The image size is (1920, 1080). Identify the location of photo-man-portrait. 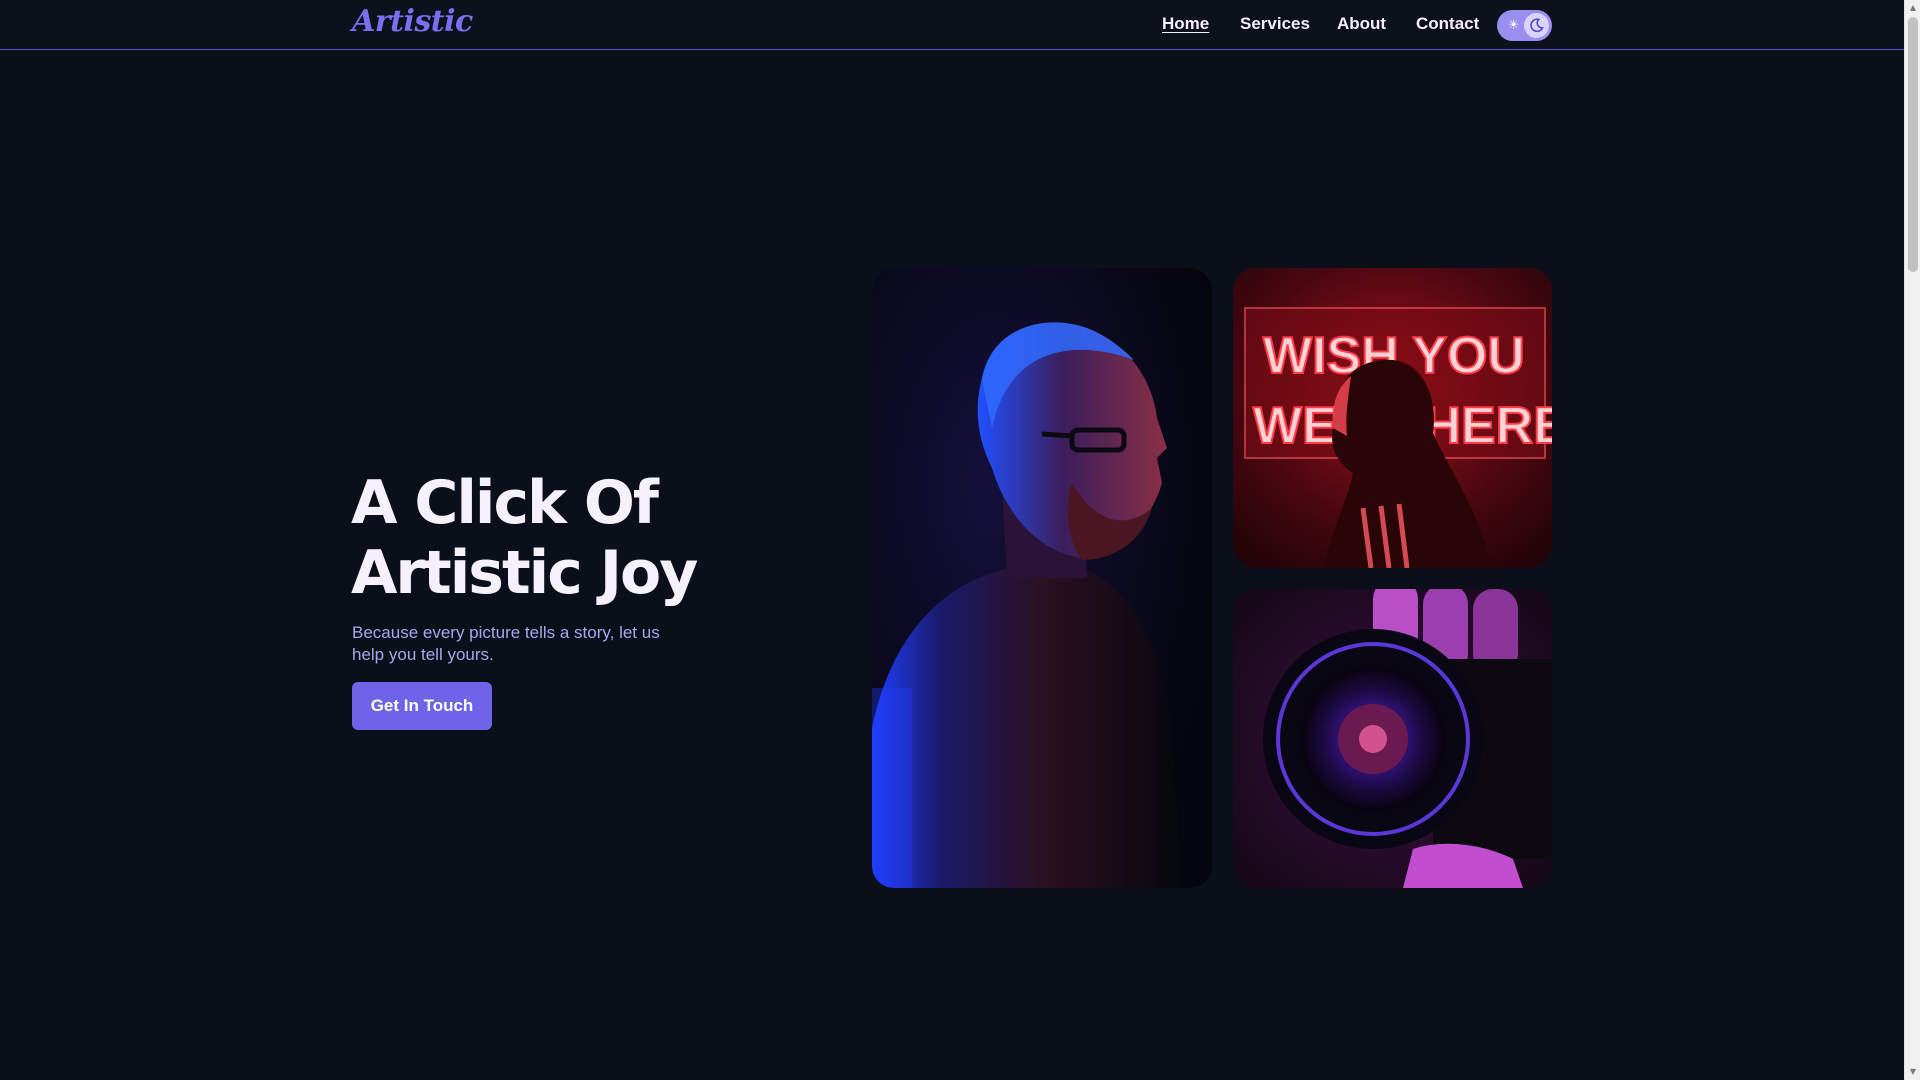
(1042, 578).